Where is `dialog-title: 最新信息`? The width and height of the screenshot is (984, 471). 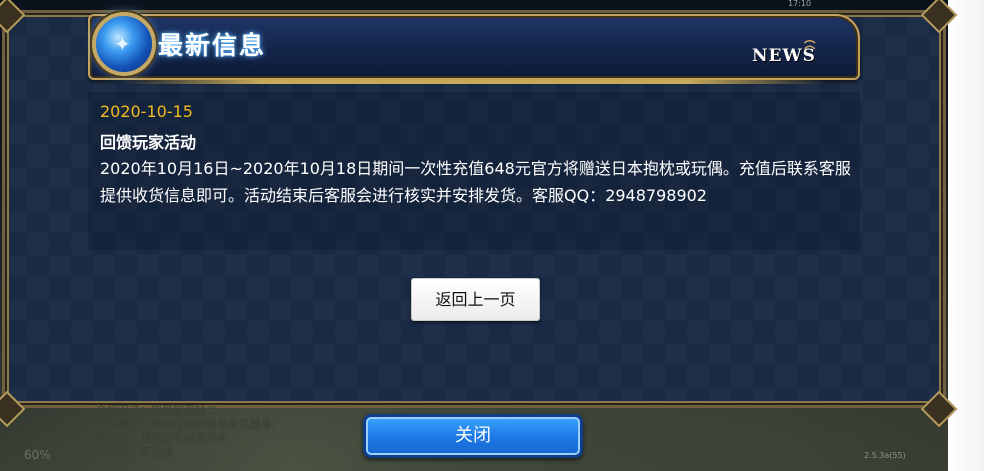
dialog-title: 最新信息 is located at coordinates (212, 45).